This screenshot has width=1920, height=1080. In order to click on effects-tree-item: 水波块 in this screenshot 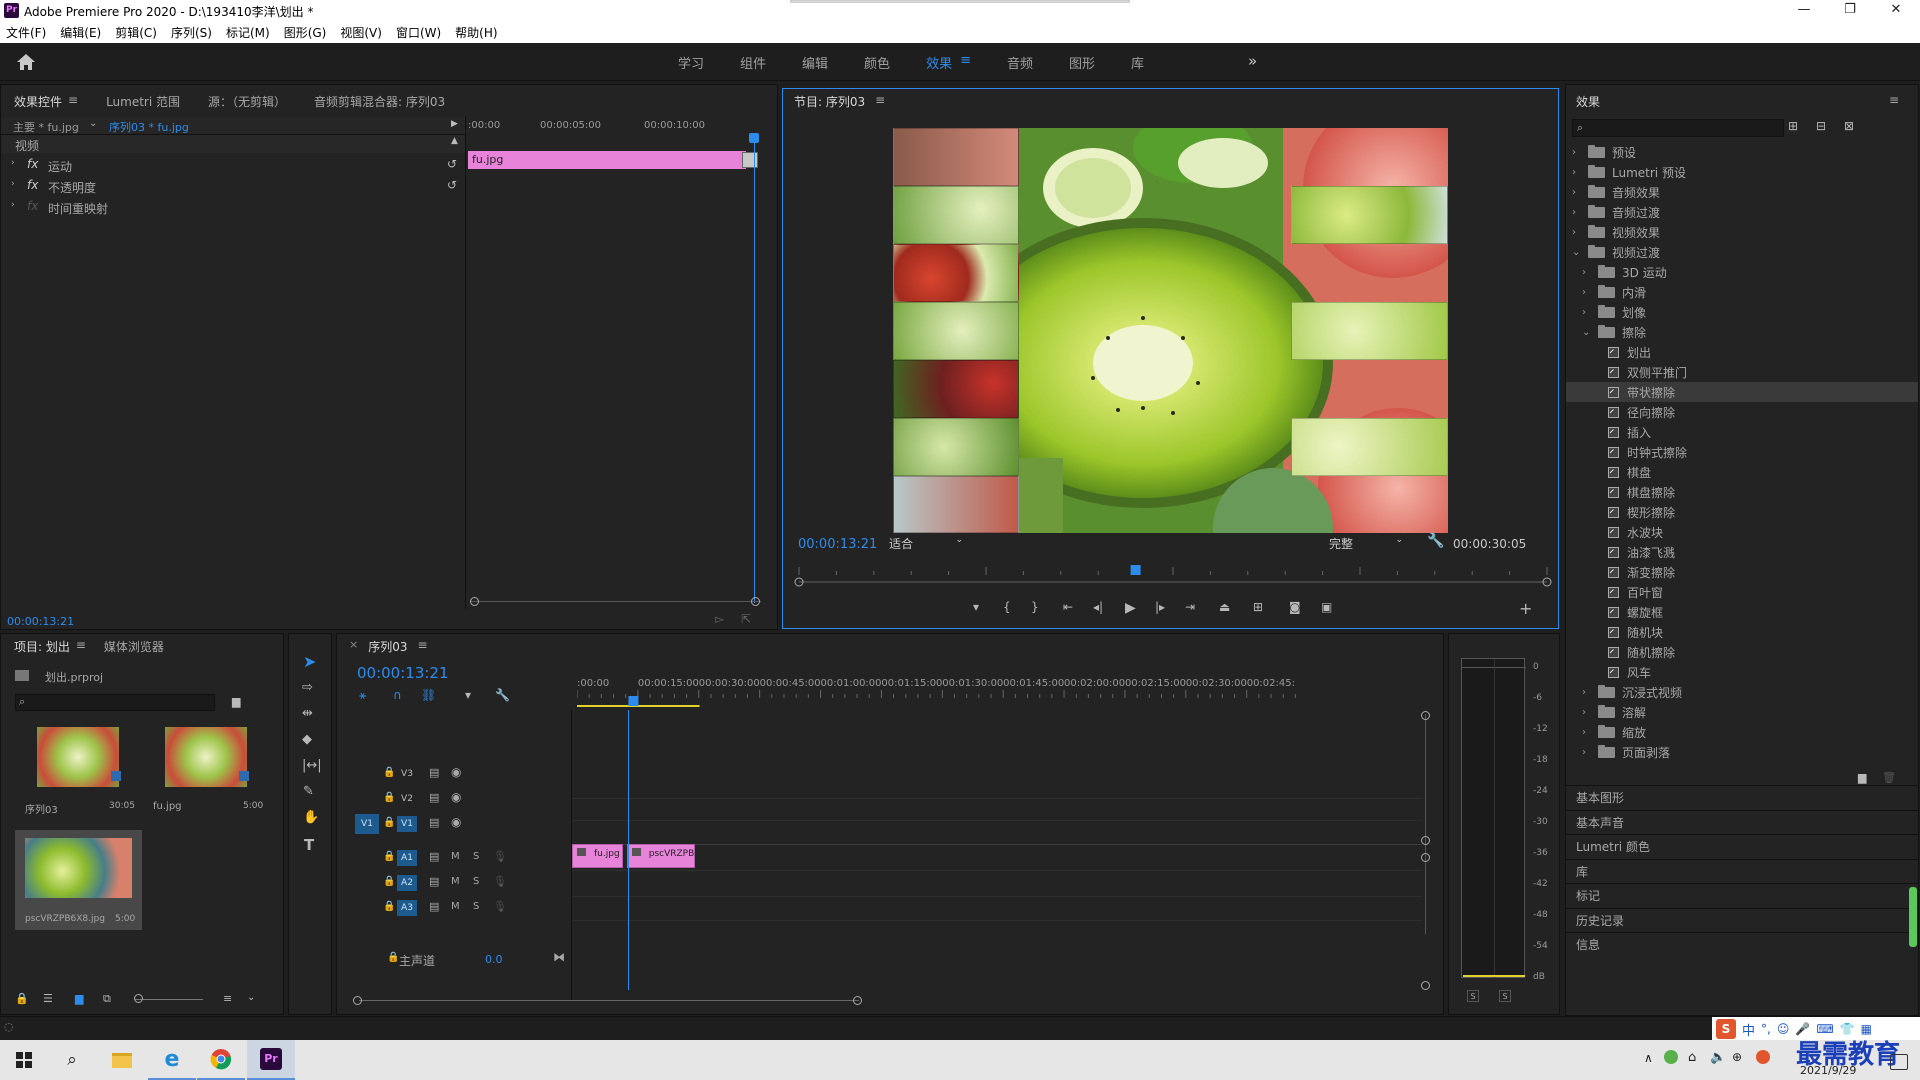, I will do `click(1742, 532)`.